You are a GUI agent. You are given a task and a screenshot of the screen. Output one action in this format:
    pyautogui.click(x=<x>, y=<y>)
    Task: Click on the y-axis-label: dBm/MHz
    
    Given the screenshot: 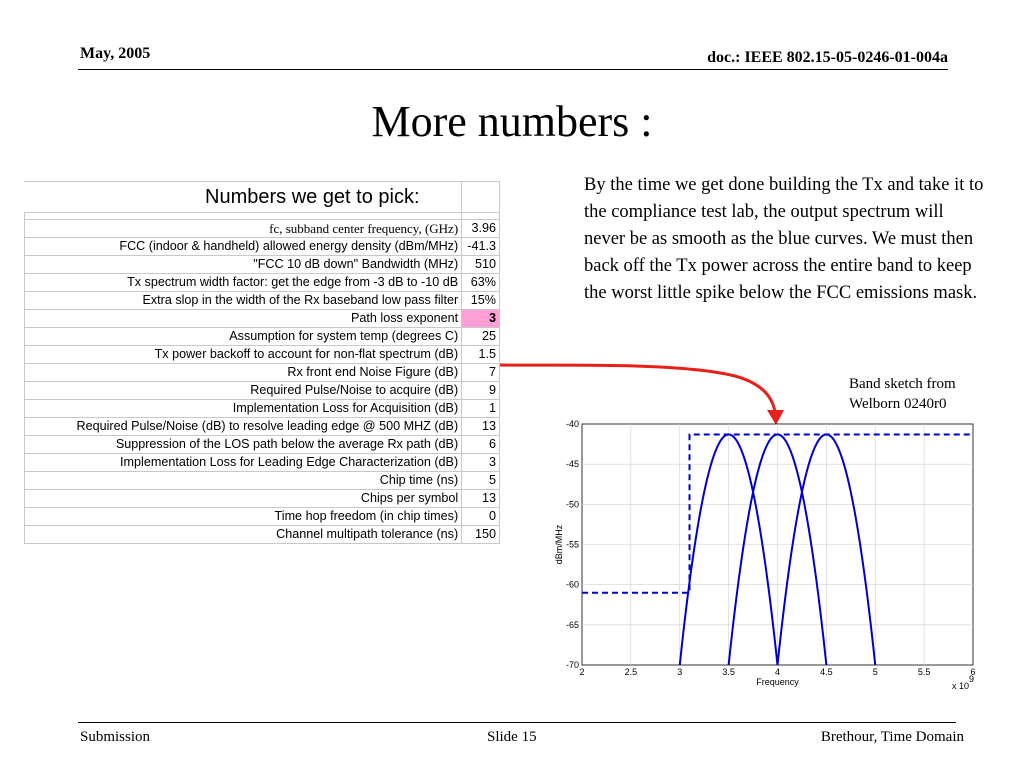 What is the action you would take?
    pyautogui.click(x=559, y=544)
    